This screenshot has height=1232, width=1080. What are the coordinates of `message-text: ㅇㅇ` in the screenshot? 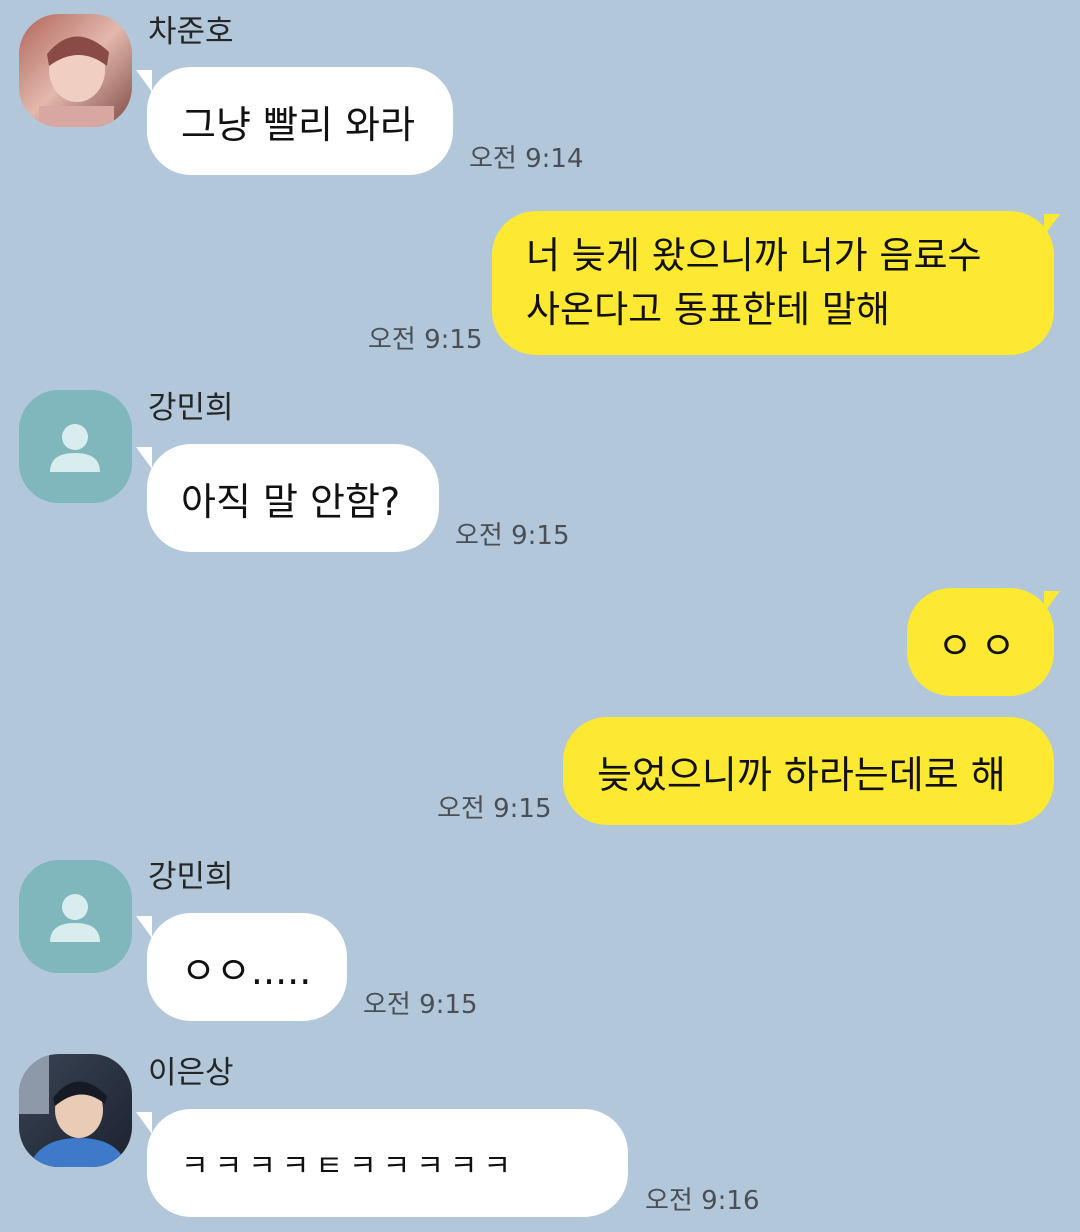 It's located at (980, 645).